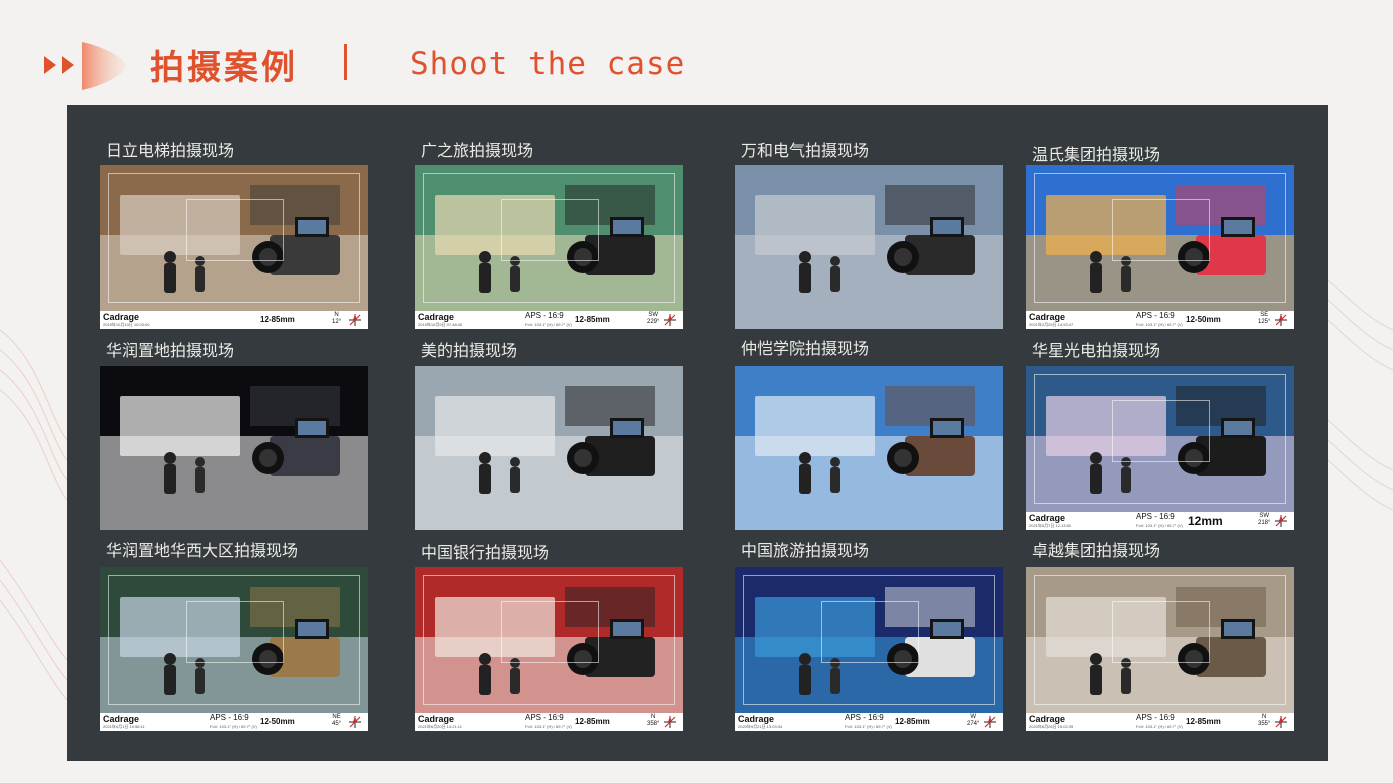 The image size is (1393, 783). What do you see at coordinates (337, 724) in the screenshot?
I see `heading-degrees: 45°` at bounding box center [337, 724].